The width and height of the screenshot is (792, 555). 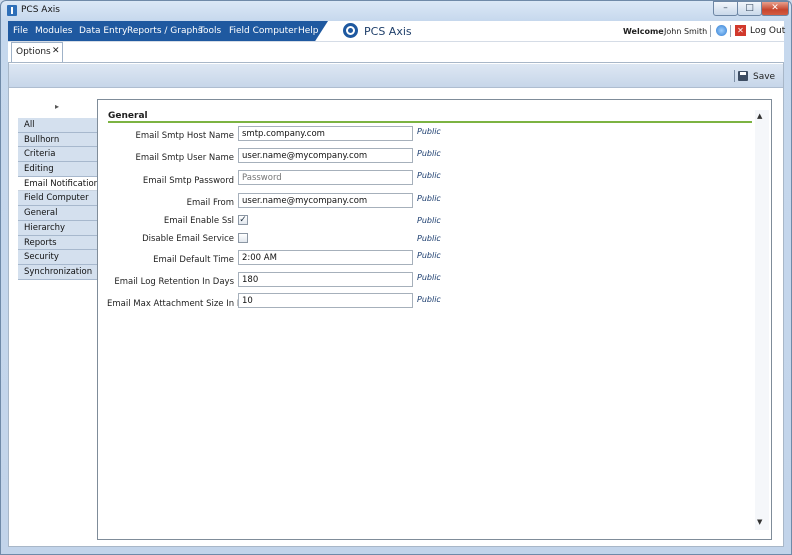 What do you see at coordinates (58, 169) in the screenshot?
I see `nav-item-editing: Editing` at bounding box center [58, 169].